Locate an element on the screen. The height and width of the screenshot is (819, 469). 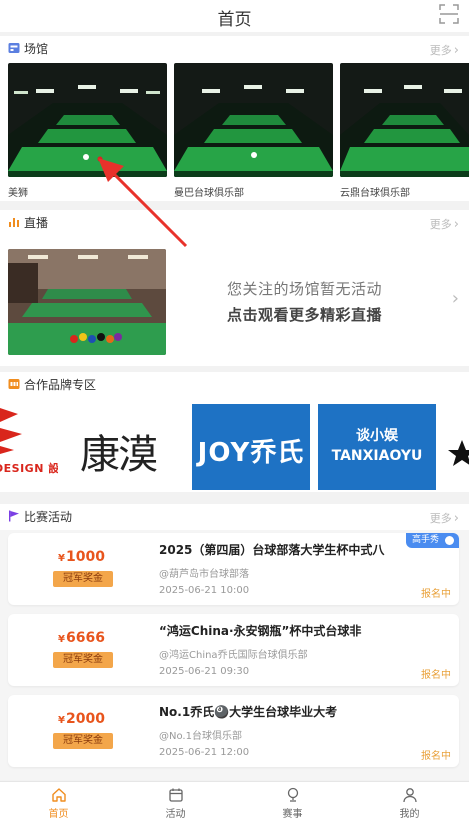
prize-amount: ¥6666 is located at coordinates (81, 638).